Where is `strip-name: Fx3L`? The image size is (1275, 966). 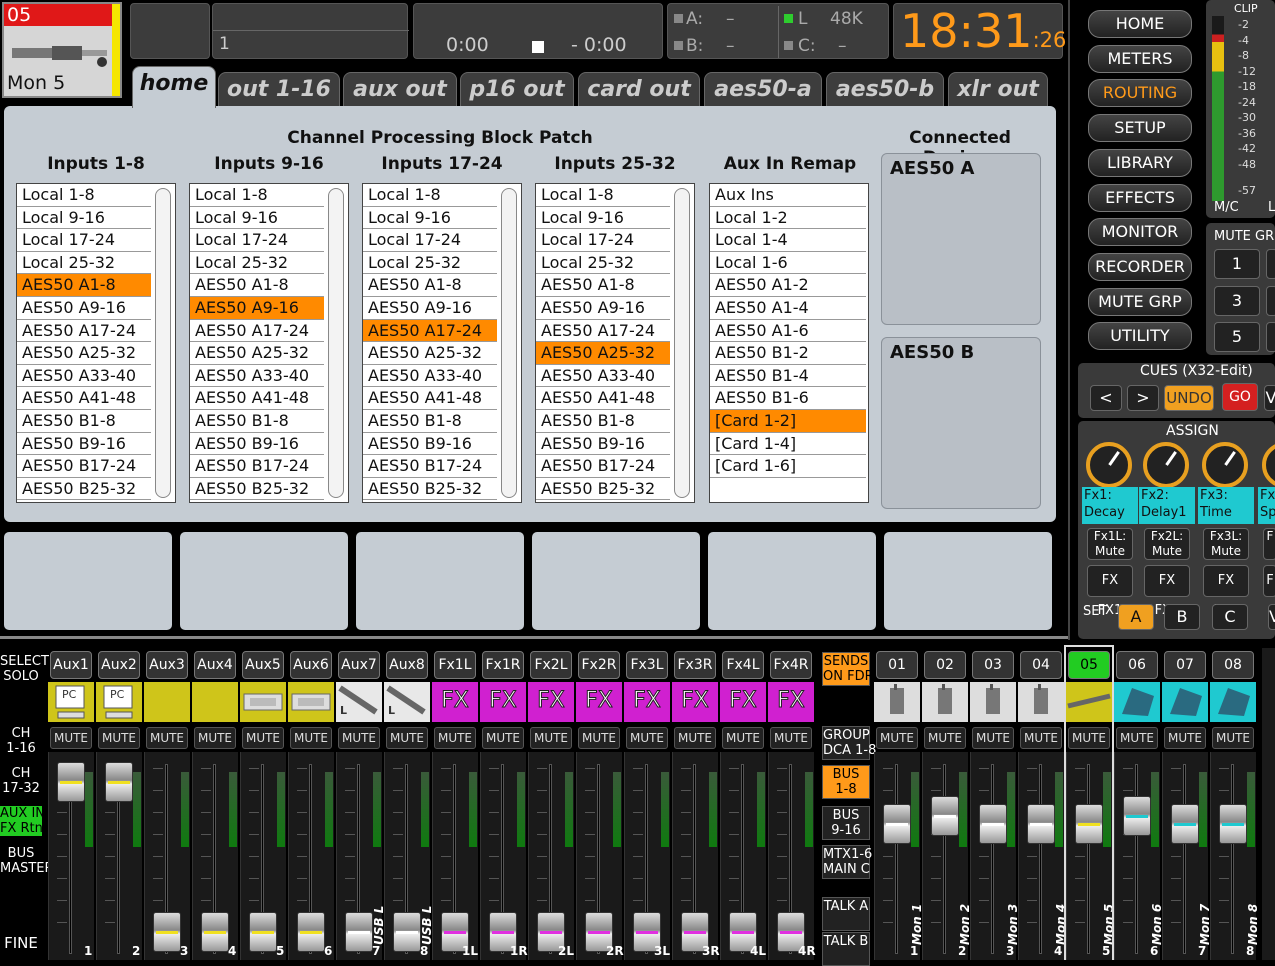
strip-name: Fx3L is located at coordinates (647, 665).